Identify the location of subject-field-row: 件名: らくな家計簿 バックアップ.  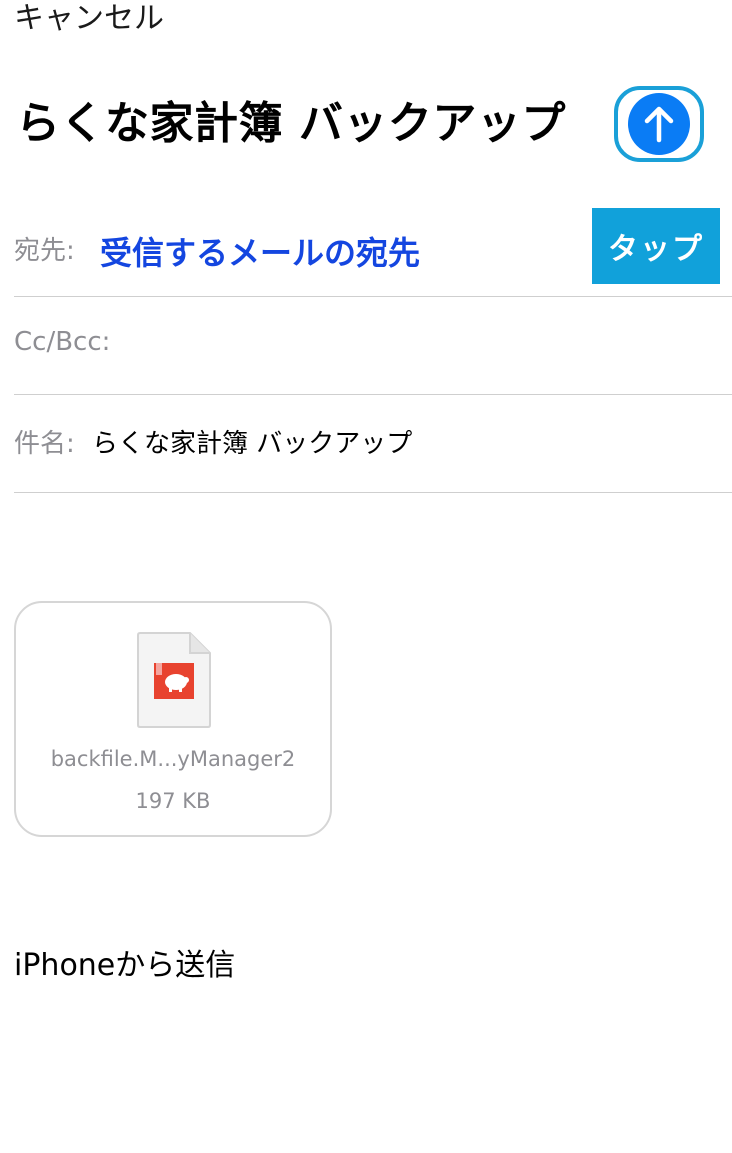
(373, 444).